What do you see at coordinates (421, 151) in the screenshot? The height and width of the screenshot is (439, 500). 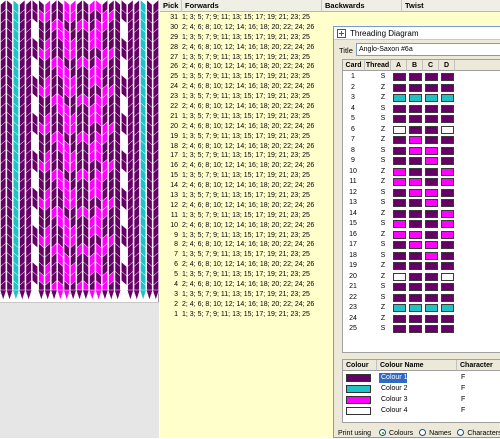 I see `card-row: 8S` at bounding box center [421, 151].